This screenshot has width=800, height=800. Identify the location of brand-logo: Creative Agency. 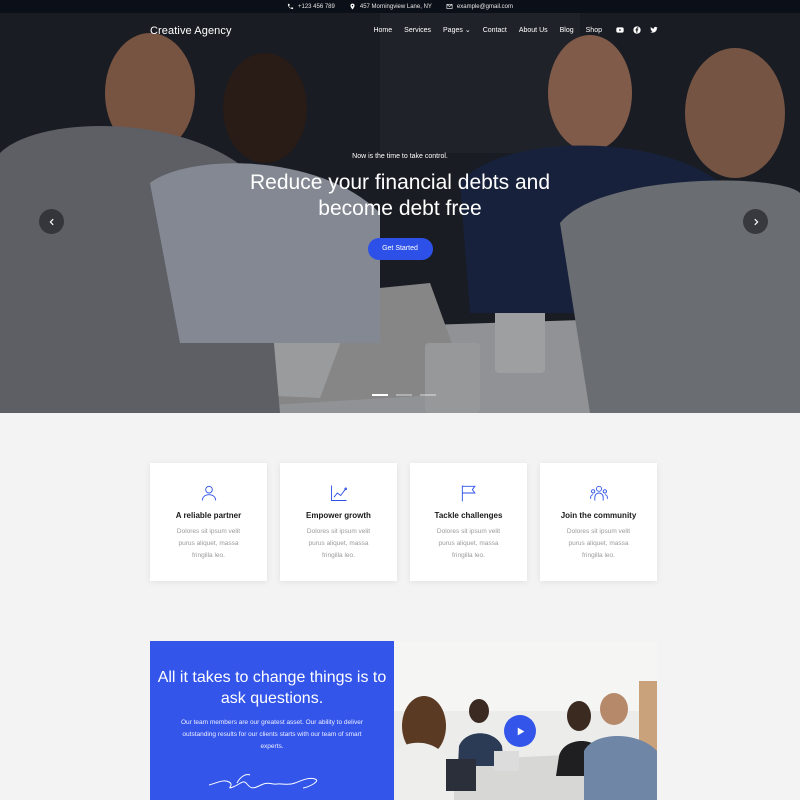
(191, 31).